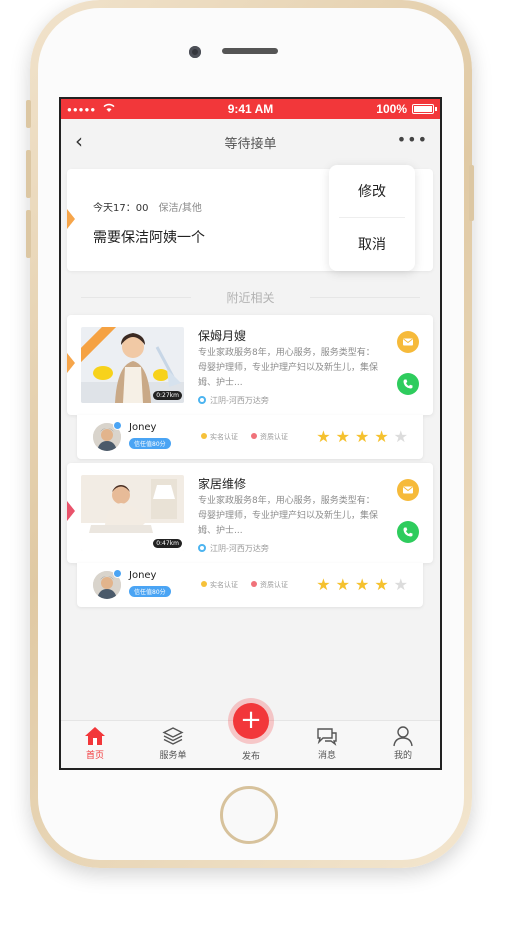  I want to click on tab-orders-label: 服务单, so click(173, 756).